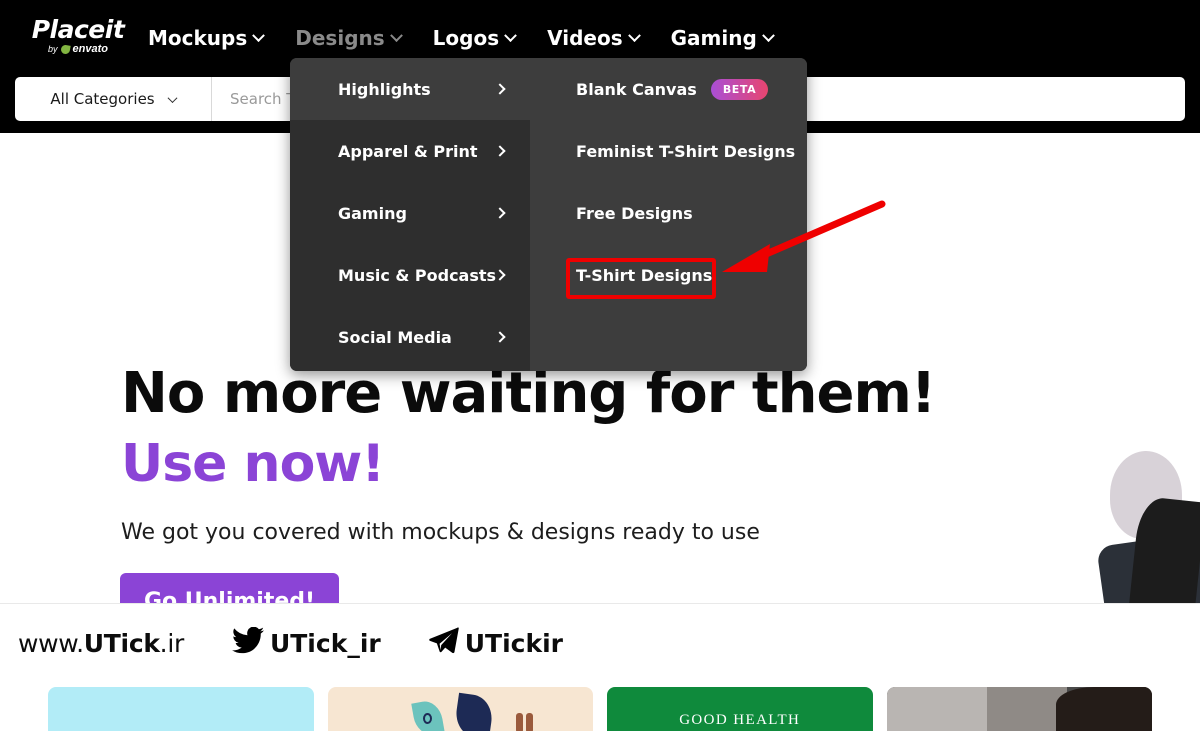  Describe the element at coordinates (384, 89) in the screenshot. I see `mega-menu-label-highlights: Highlights` at that location.